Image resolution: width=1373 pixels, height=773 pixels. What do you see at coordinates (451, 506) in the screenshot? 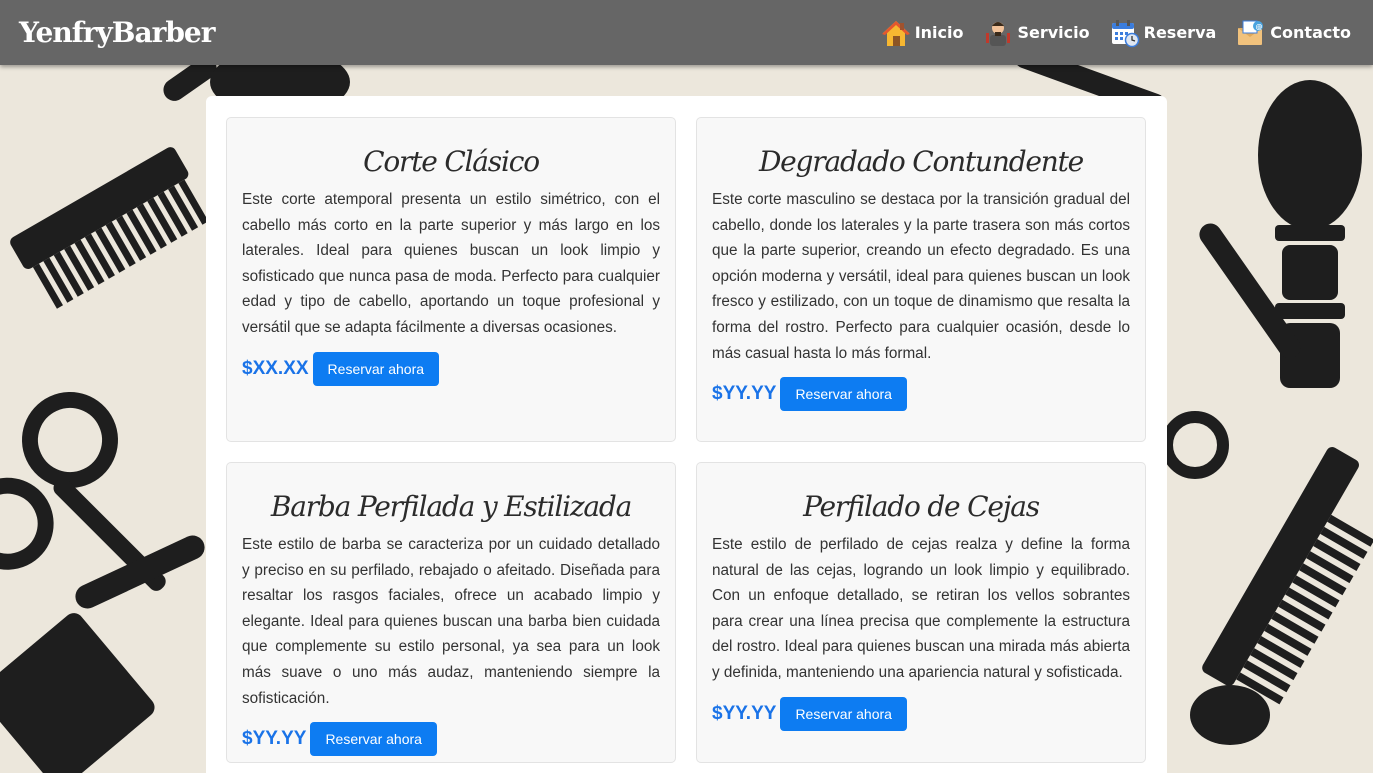
I see `service-title: Barba Perfilada y Estilizada` at bounding box center [451, 506].